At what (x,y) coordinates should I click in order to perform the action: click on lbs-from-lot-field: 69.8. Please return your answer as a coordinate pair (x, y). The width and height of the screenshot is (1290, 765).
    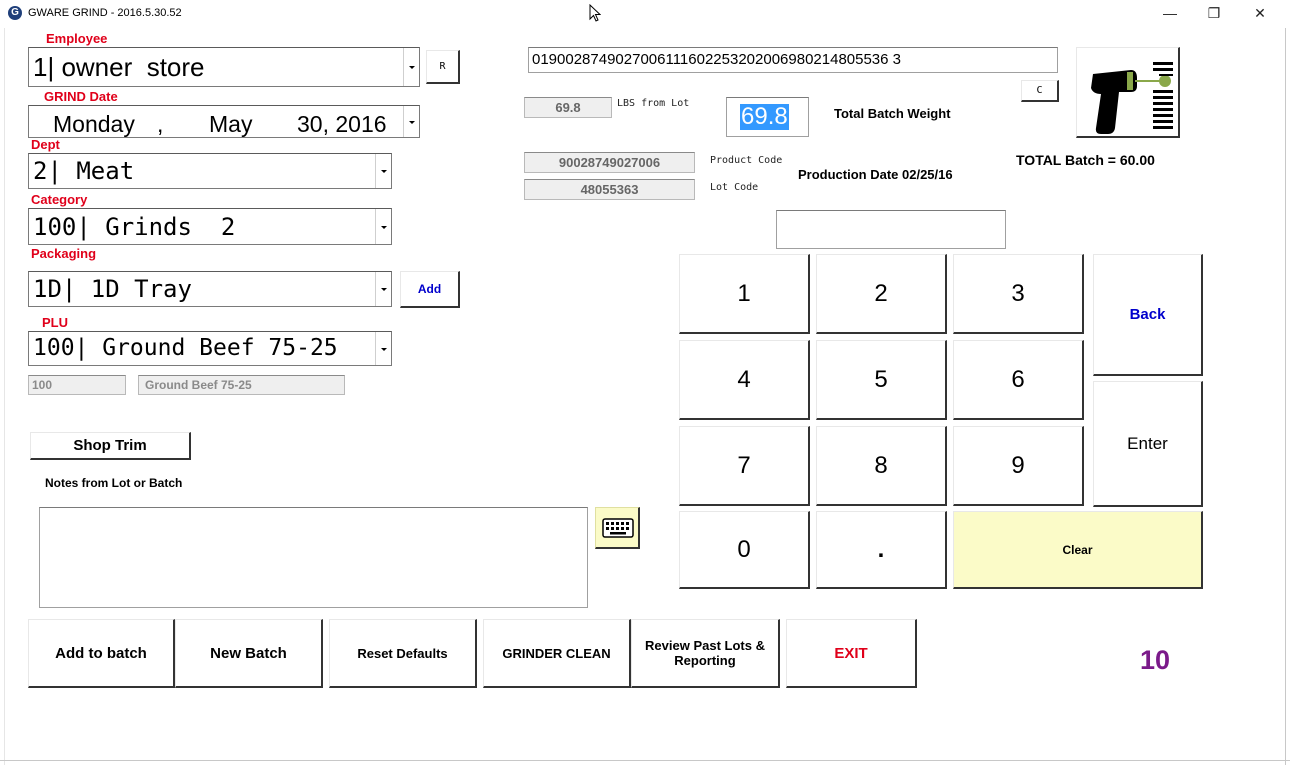
    Looking at the image, I should click on (568, 107).